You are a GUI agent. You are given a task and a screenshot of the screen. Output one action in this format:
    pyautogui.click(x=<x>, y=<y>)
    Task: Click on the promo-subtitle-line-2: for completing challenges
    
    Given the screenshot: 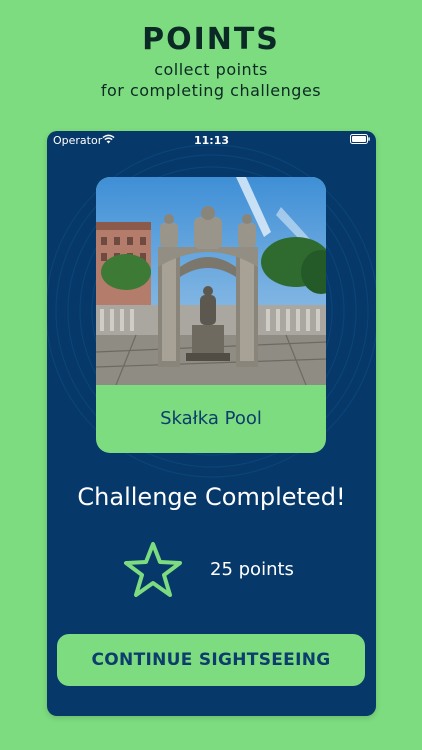 What is the action you would take?
    pyautogui.click(x=211, y=90)
    